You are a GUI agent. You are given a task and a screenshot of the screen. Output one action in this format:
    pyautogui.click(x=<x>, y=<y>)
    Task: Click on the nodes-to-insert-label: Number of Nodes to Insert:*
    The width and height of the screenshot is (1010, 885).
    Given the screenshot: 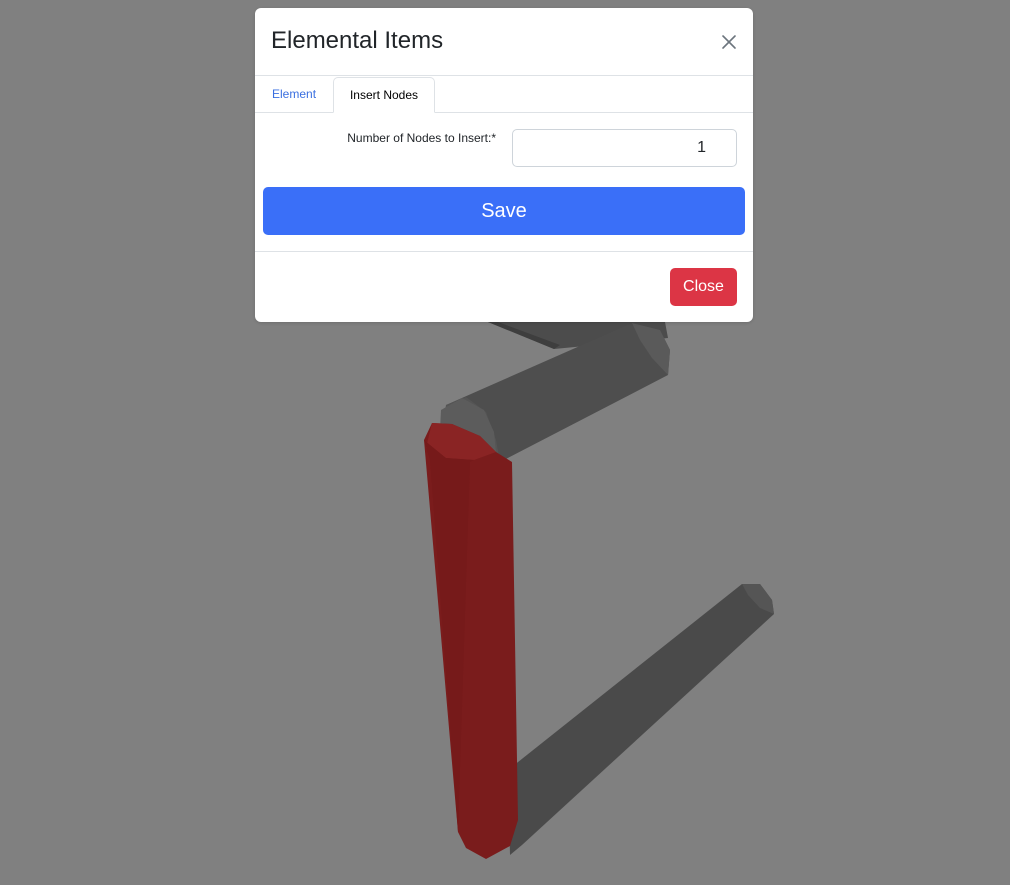 What is the action you would take?
    pyautogui.click(x=421, y=138)
    